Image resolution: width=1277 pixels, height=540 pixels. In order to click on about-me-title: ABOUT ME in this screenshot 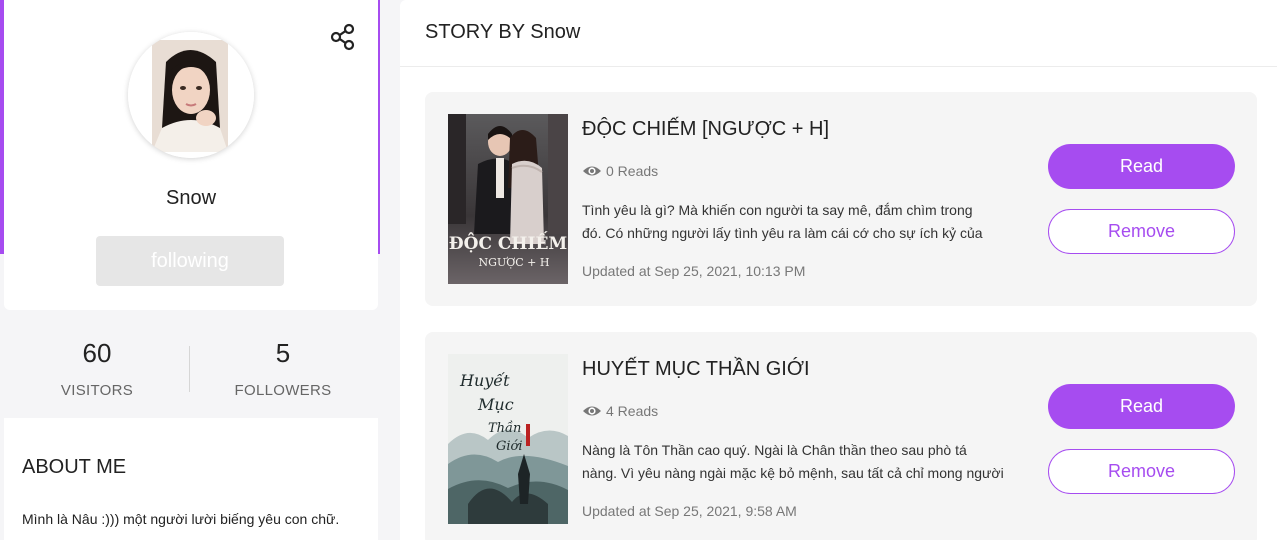, I will do `click(74, 467)`.